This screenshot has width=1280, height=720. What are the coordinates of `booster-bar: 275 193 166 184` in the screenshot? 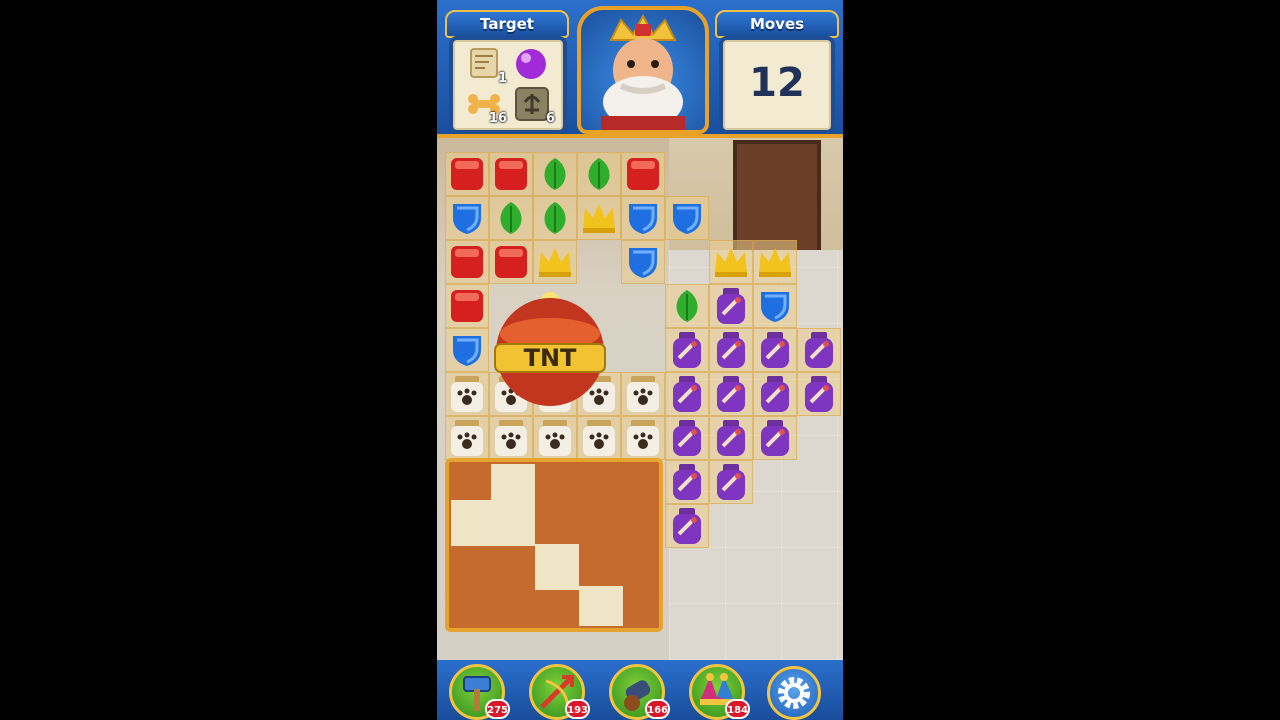 It's located at (640, 690).